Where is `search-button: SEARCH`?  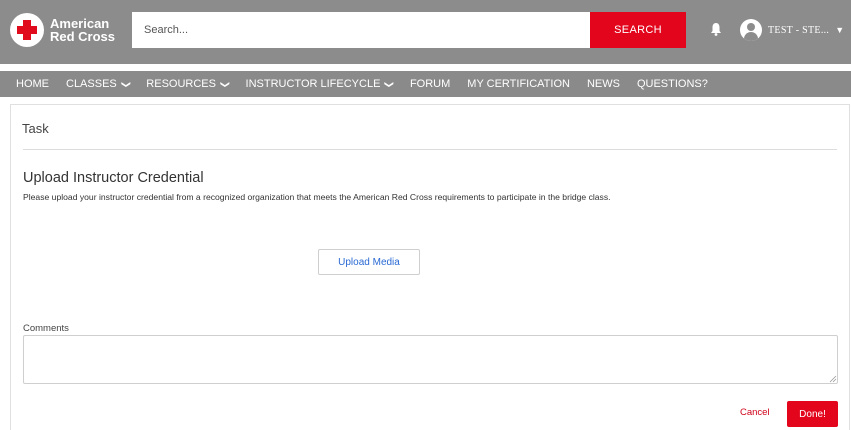 search-button: SEARCH is located at coordinates (638, 30).